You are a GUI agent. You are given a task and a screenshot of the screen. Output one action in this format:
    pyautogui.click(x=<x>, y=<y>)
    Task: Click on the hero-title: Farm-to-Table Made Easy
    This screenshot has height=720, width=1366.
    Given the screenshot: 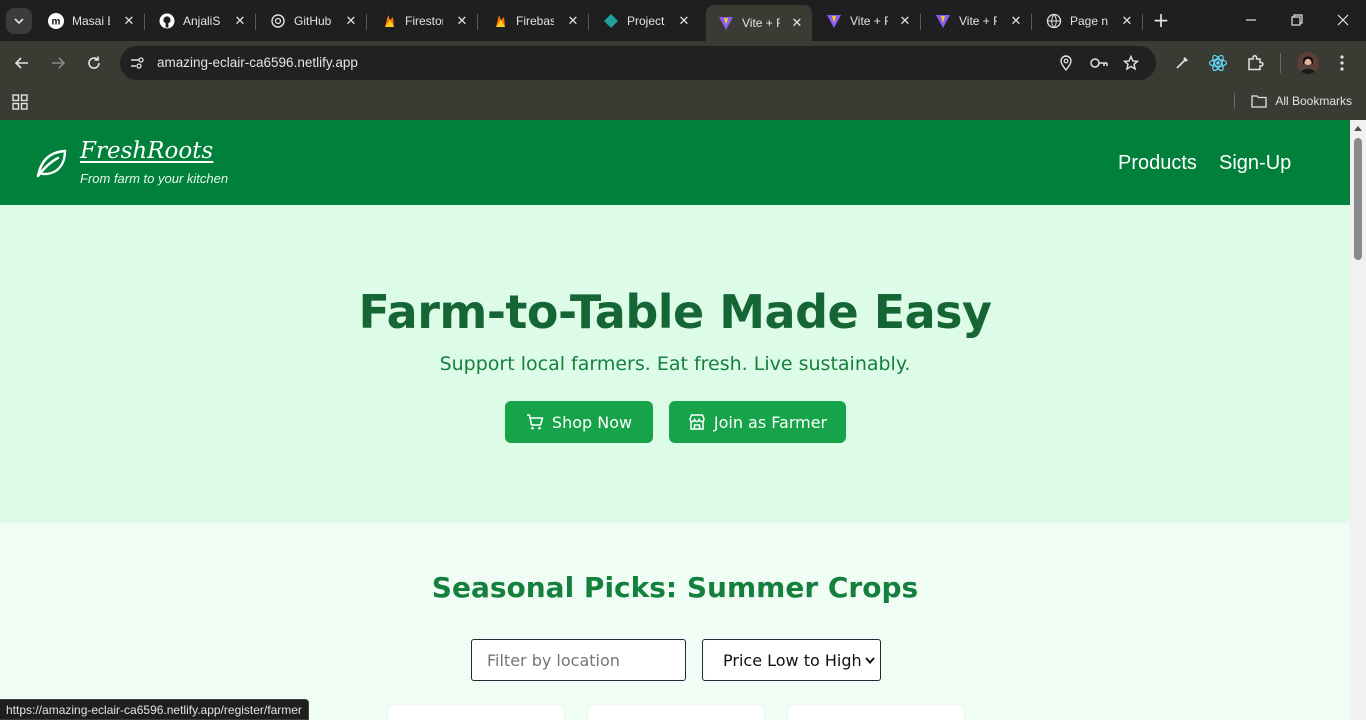 What is the action you would take?
    pyautogui.click(x=675, y=312)
    